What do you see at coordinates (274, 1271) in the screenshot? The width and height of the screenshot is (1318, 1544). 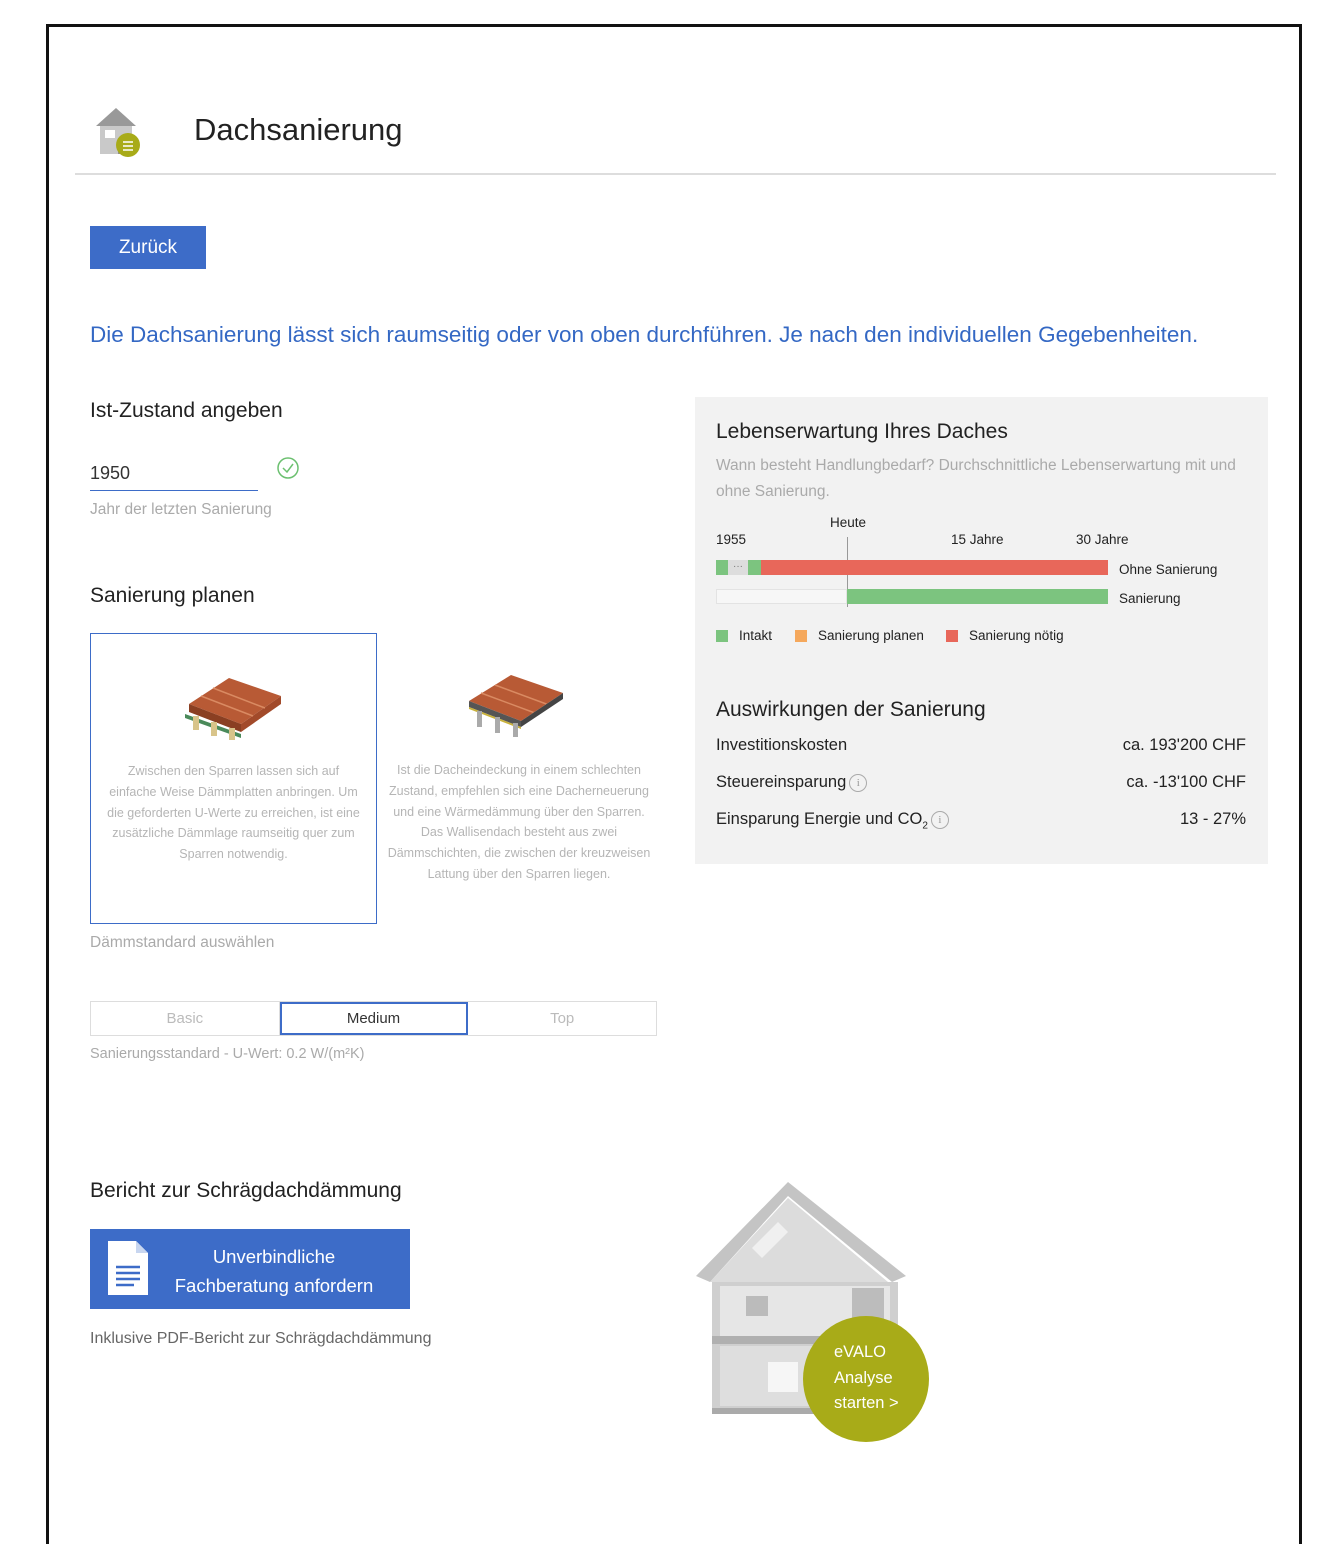 I see `request-consultation-label: Unverbindliche Fachberatung anfordern` at bounding box center [274, 1271].